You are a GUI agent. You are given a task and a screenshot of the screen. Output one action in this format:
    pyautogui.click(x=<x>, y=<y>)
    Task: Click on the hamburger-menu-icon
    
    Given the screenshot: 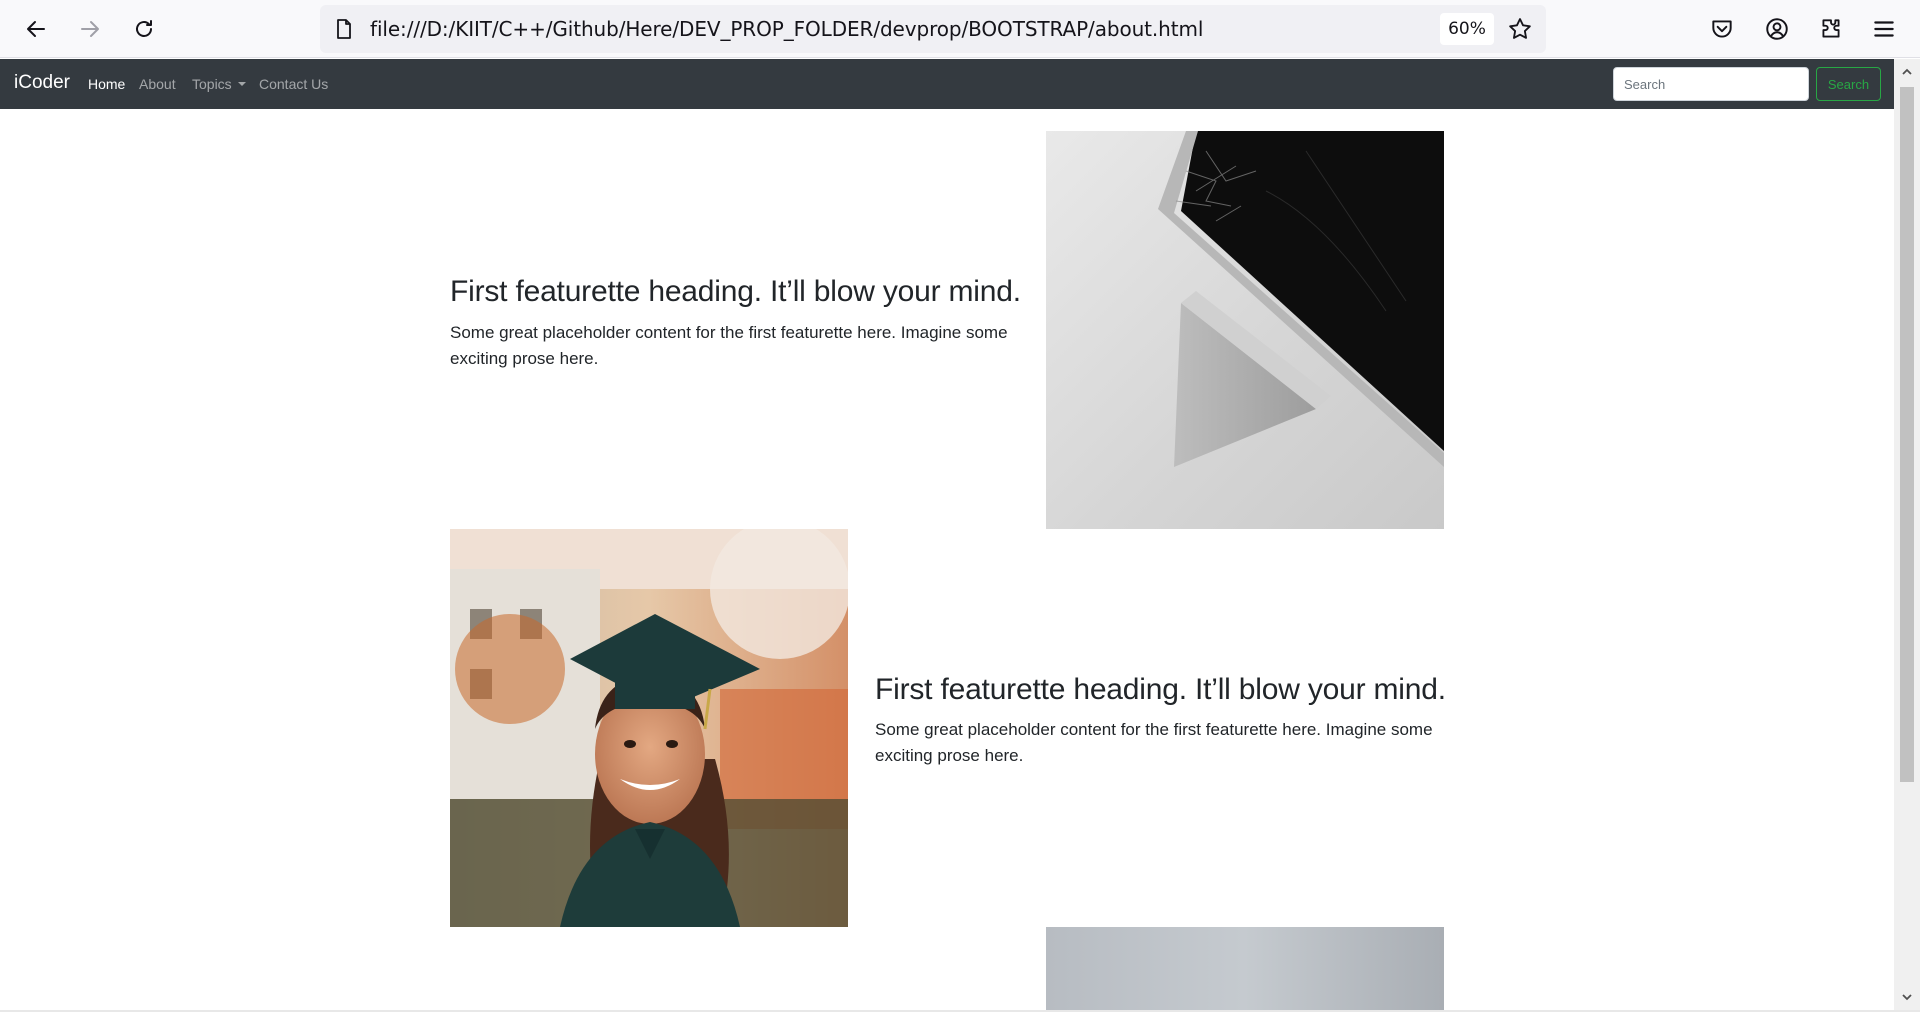 What is the action you would take?
    pyautogui.click(x=1884, y=29)
    